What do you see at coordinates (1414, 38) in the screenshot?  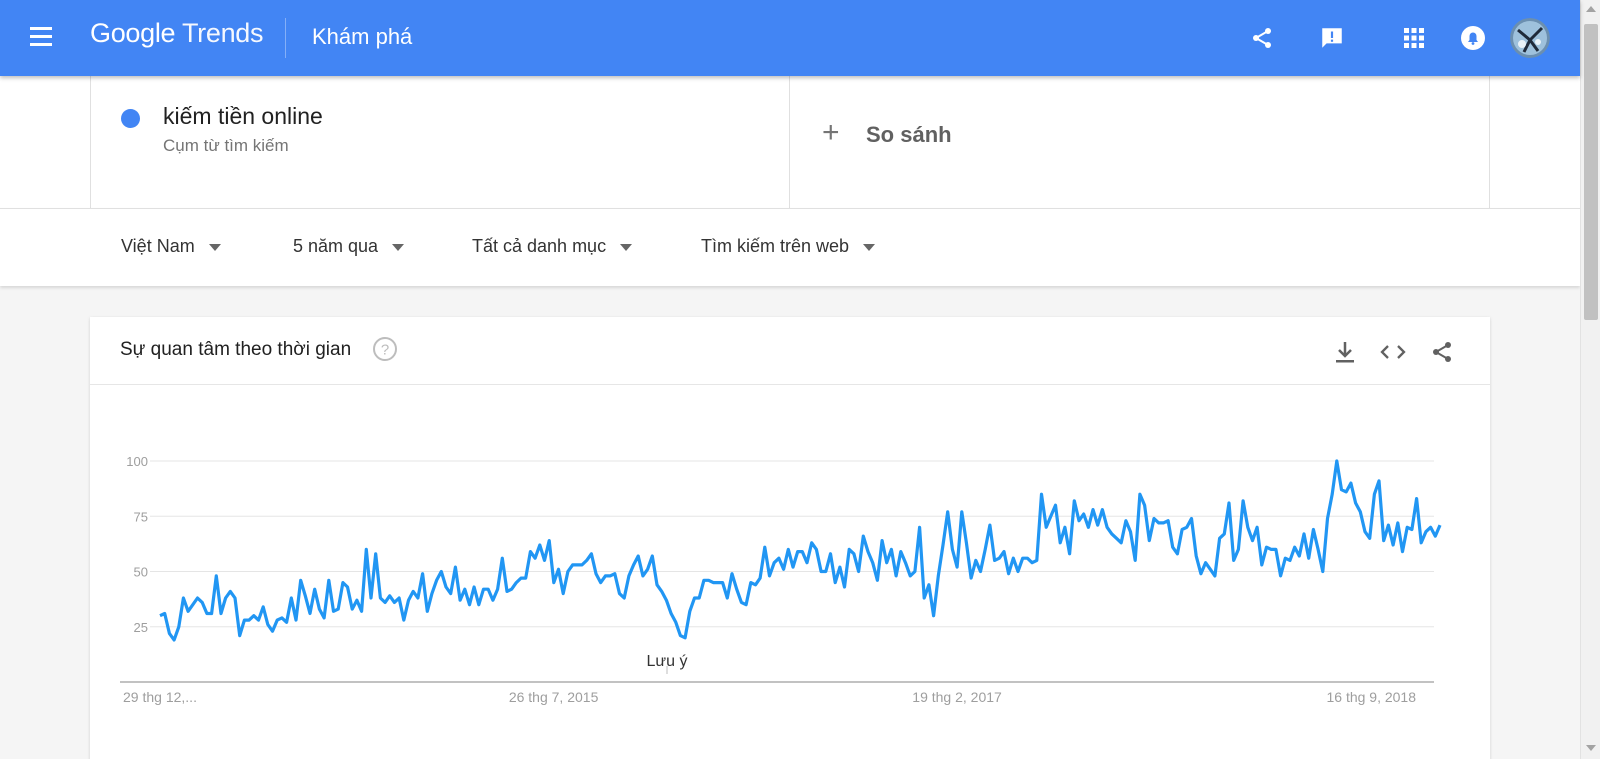 I see `apps-icon` at bounding box center [1414, 38].